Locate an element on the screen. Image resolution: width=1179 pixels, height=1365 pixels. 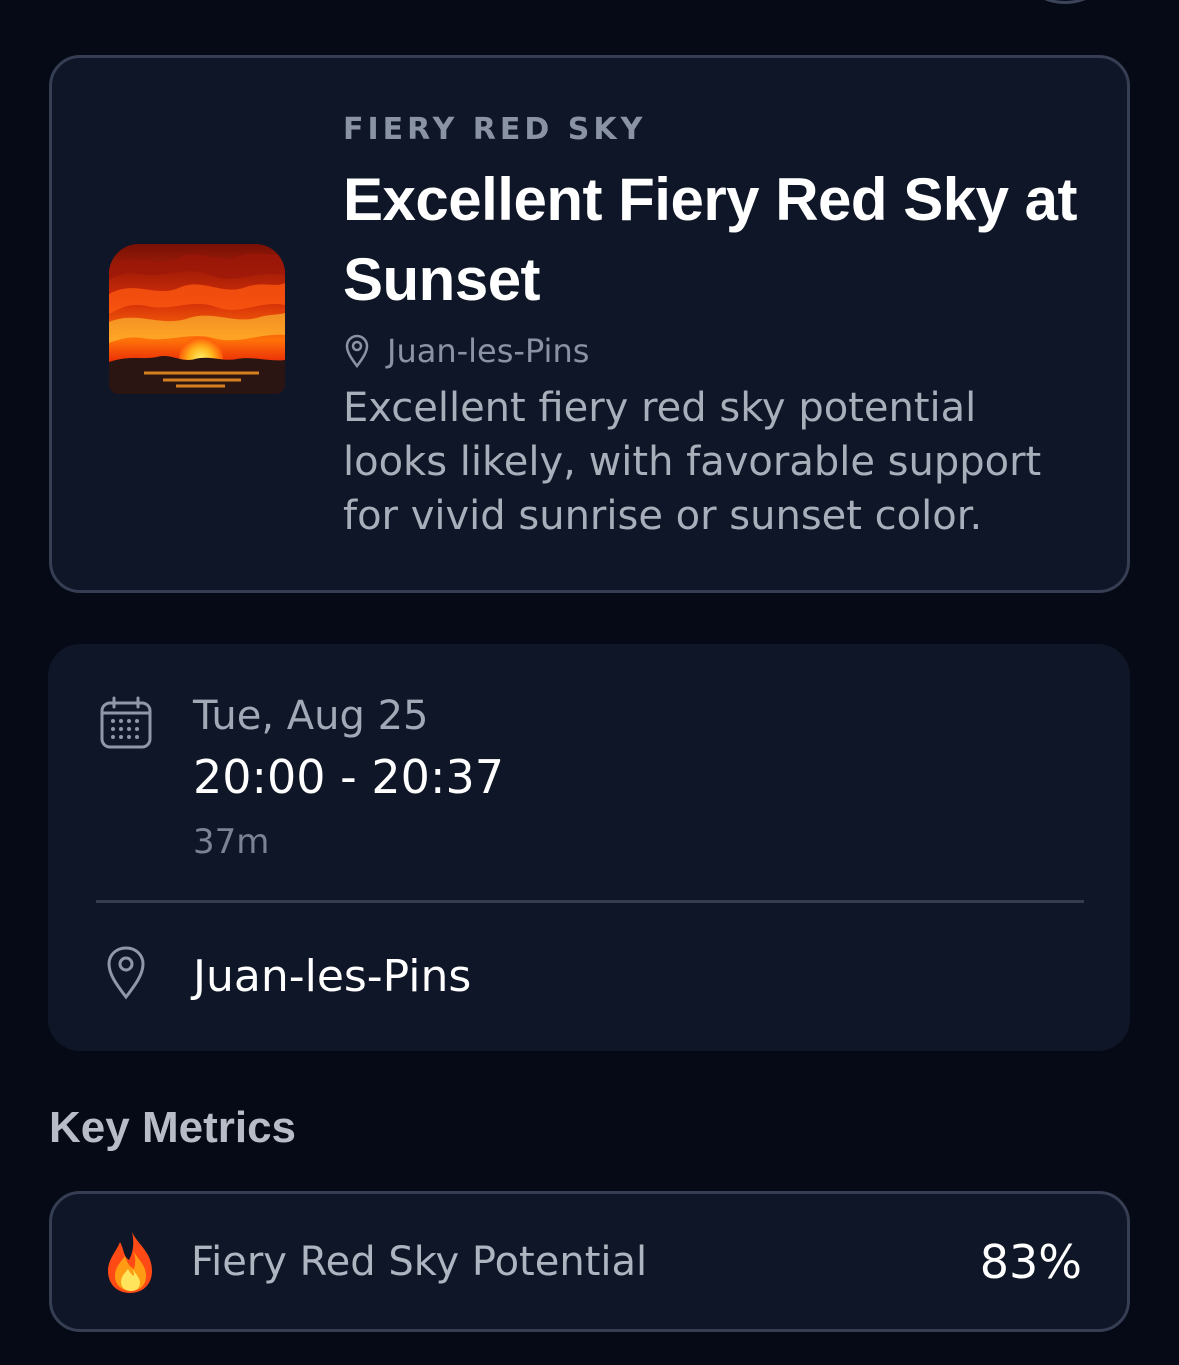
event-location-row: Juan-les-Pins is located at coordinates (466, 351).